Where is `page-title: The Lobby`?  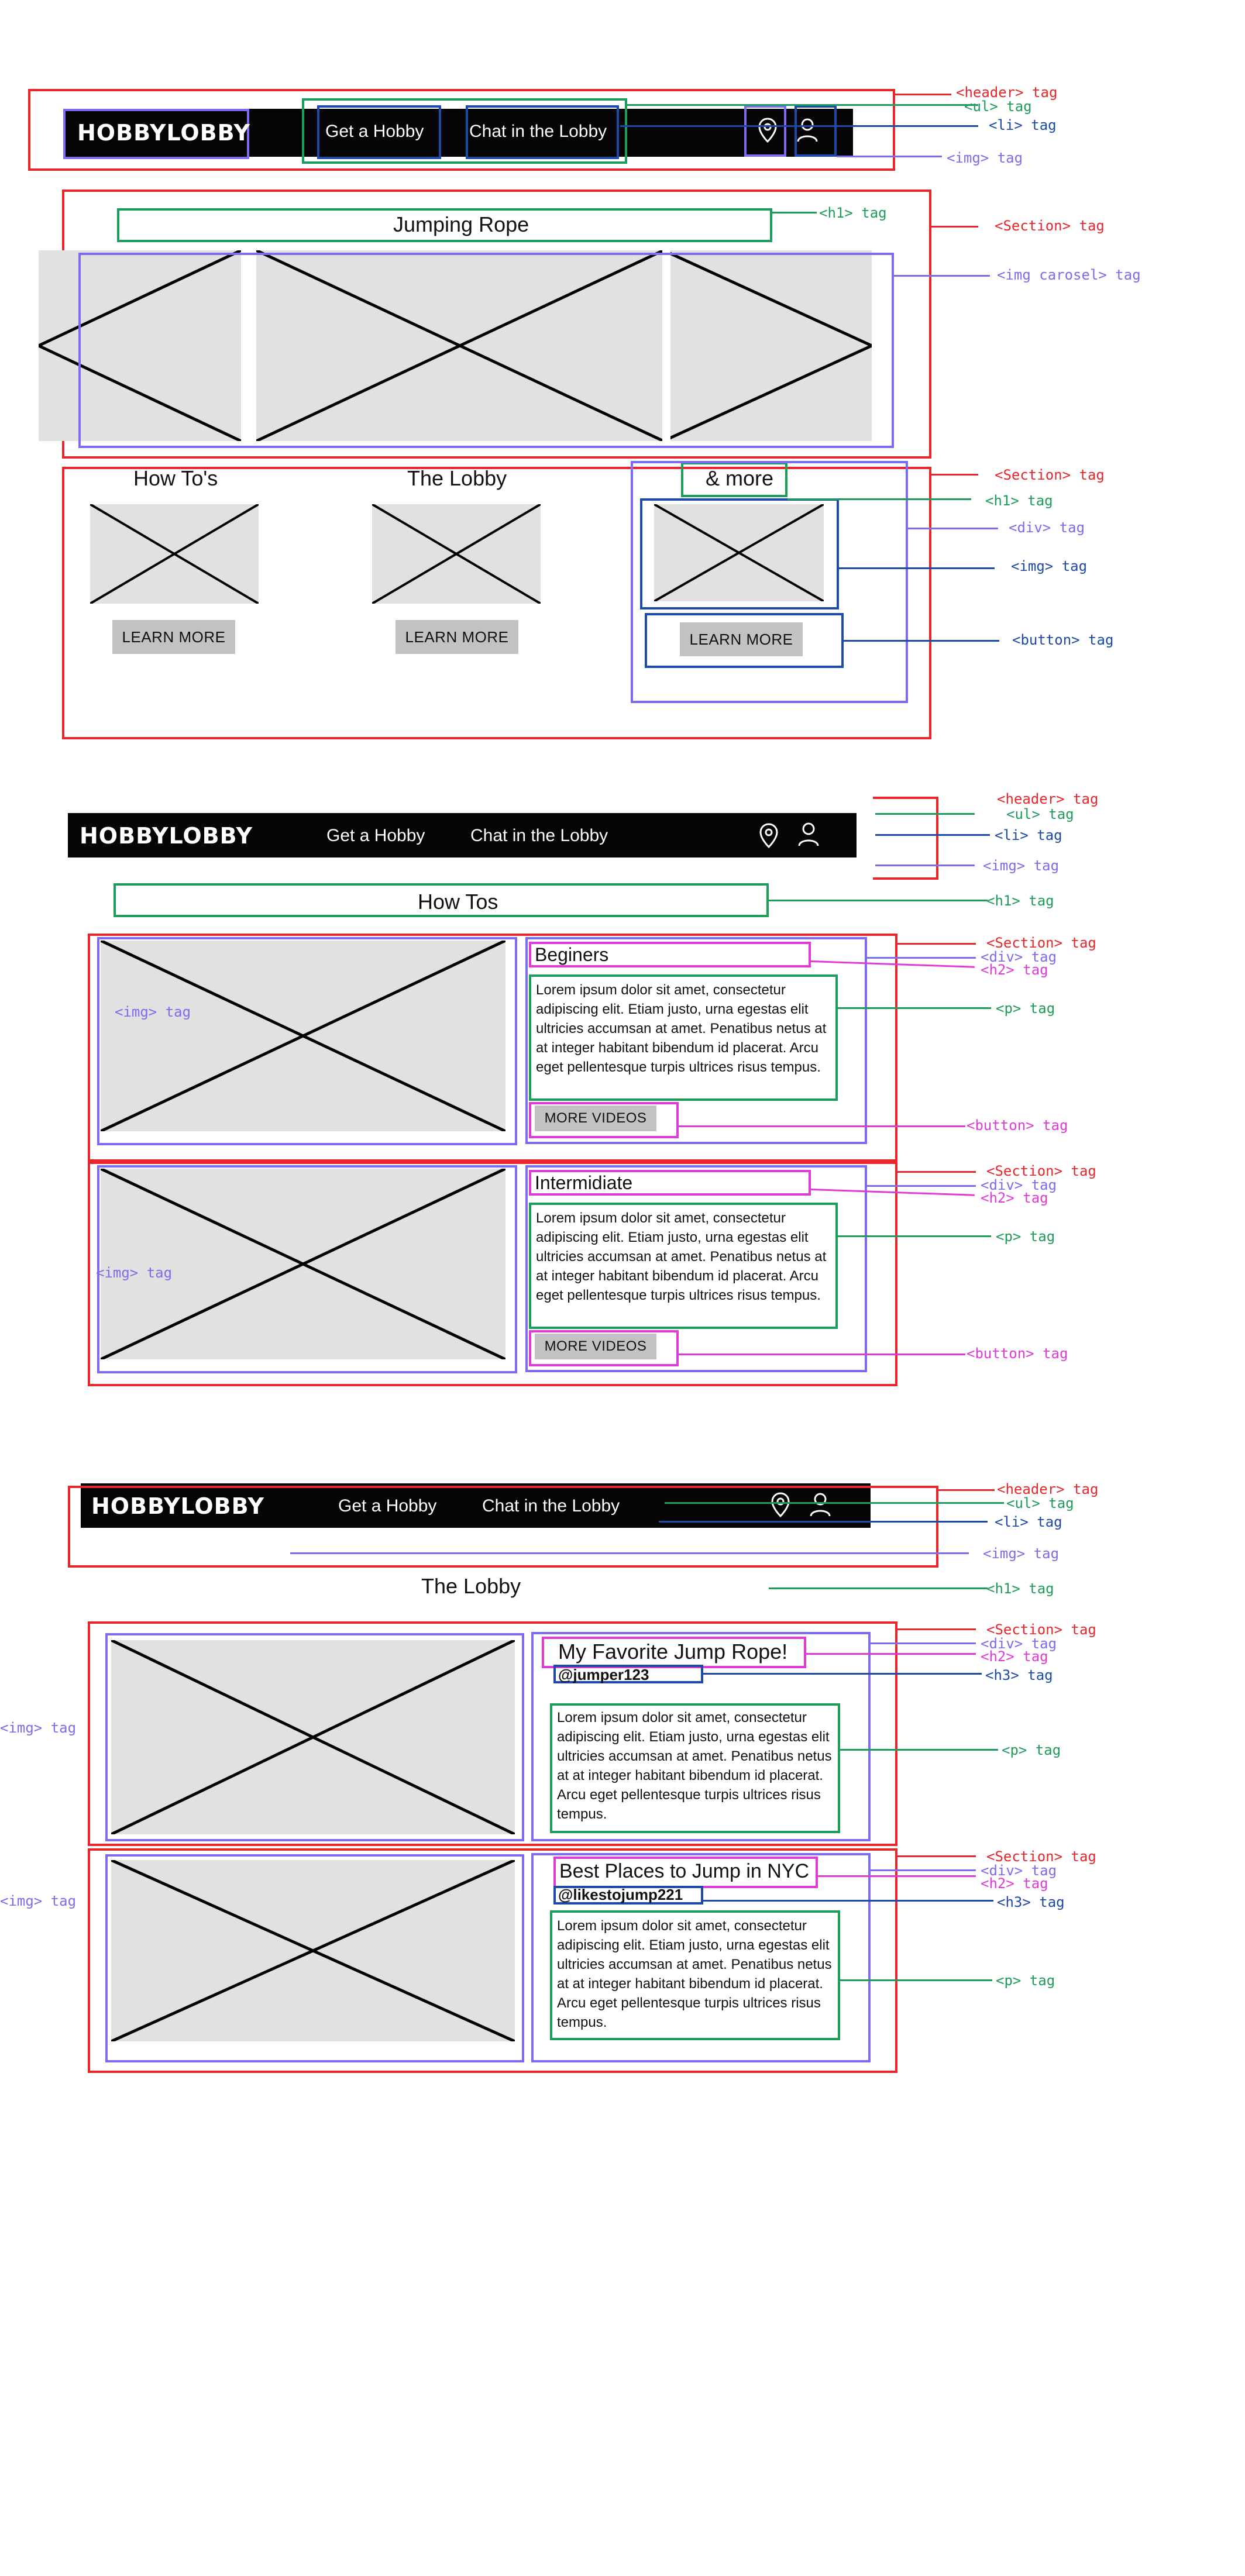
page-title: The Lobby is located at coordinates (471, 1586).